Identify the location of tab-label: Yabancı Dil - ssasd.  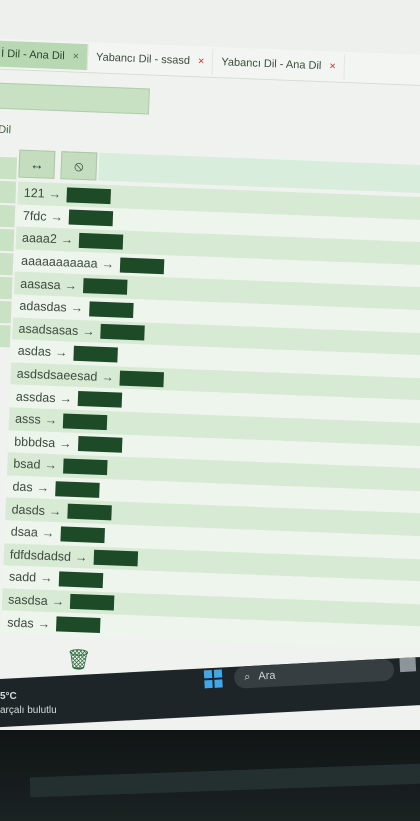
(143, 59).